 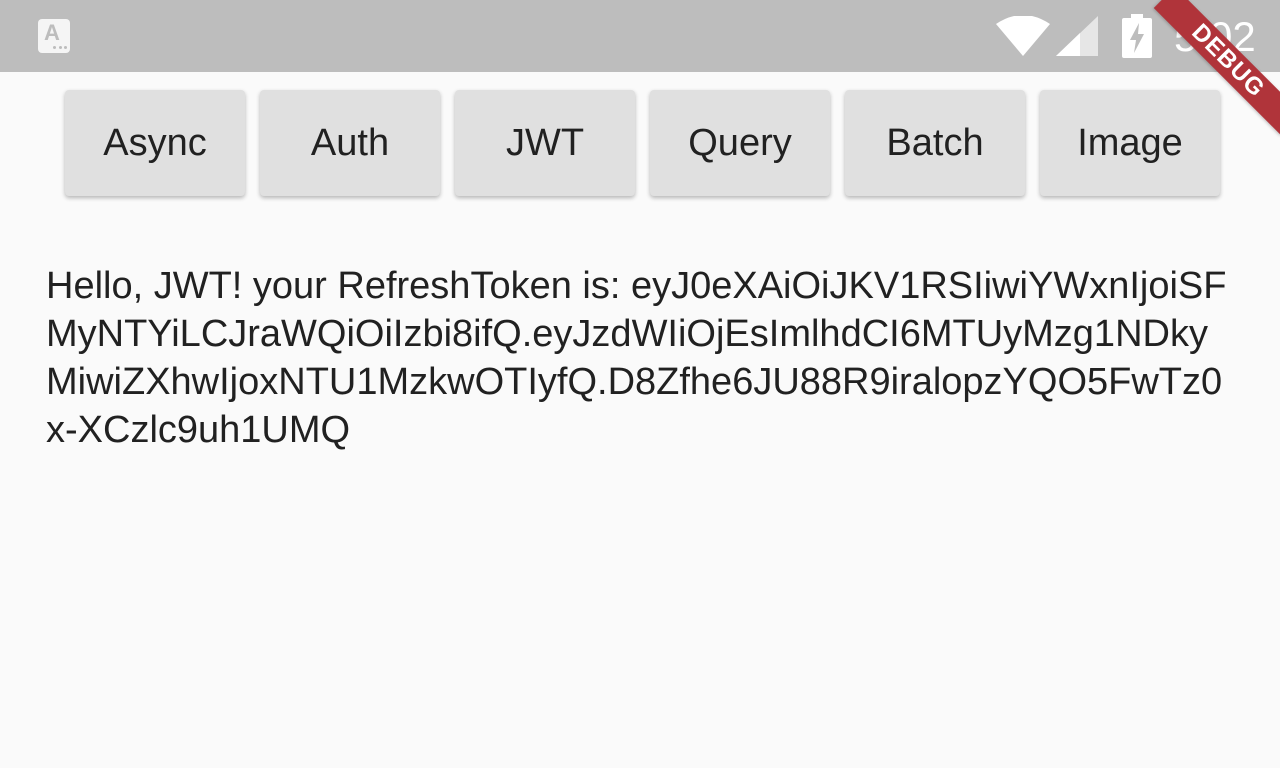 What do you see at coordinates (740, 143) in the screenshot?
I see `query-button: Query` at bounding box center [740, 143].